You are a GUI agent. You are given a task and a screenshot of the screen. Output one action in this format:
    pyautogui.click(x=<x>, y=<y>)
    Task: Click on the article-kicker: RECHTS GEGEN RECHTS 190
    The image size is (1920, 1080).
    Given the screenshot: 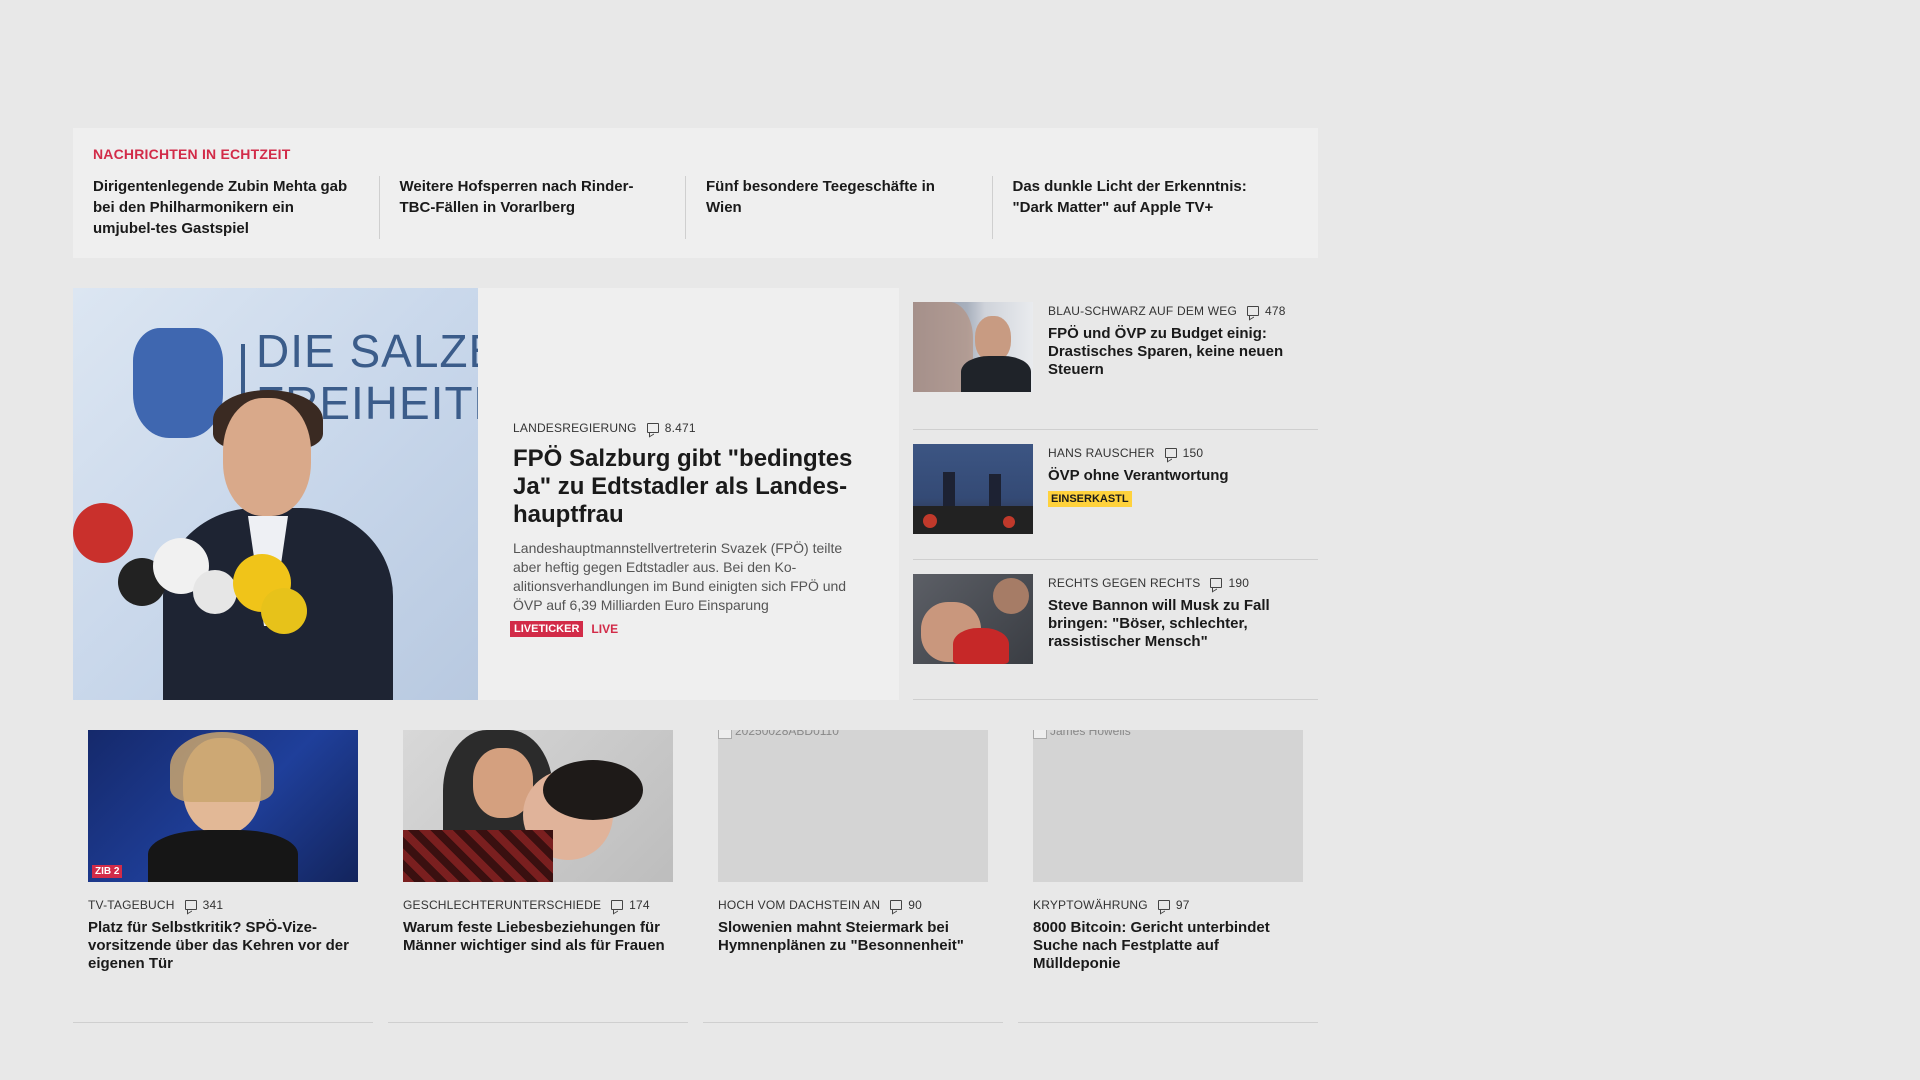 What is the action you would take?
    pyautogui.click(x=1183, y=583)
    